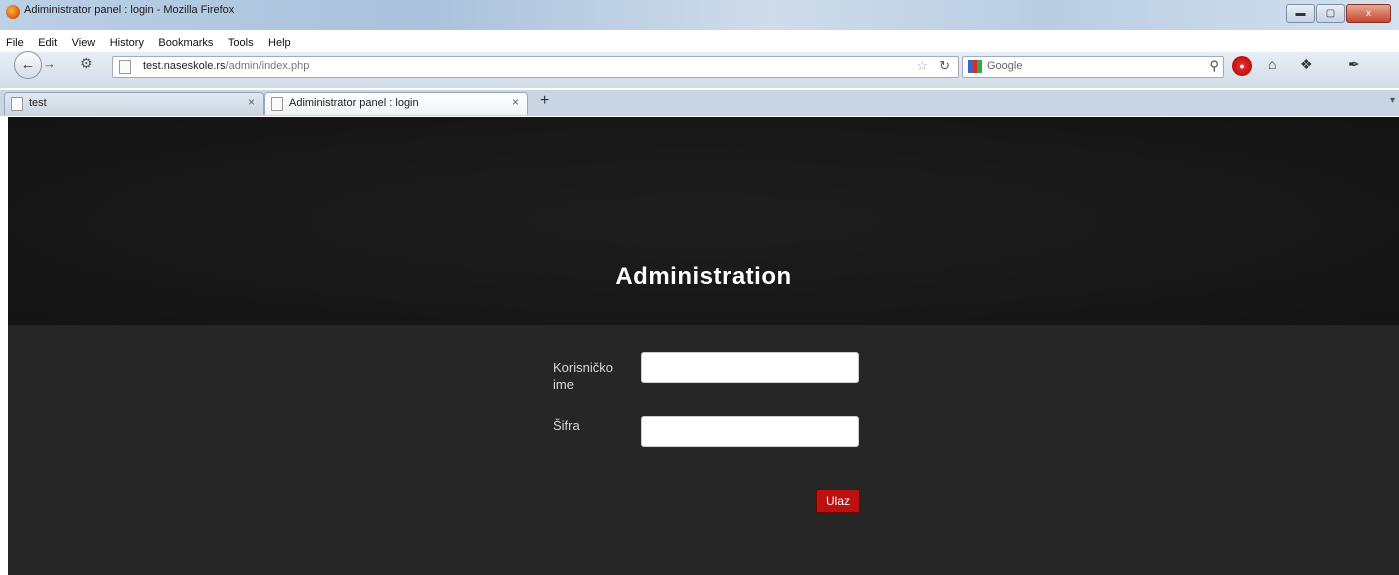 Image resolution: width=1399 pixels, height=575 pixels. I want to click on google-icon, so click(975, 66).